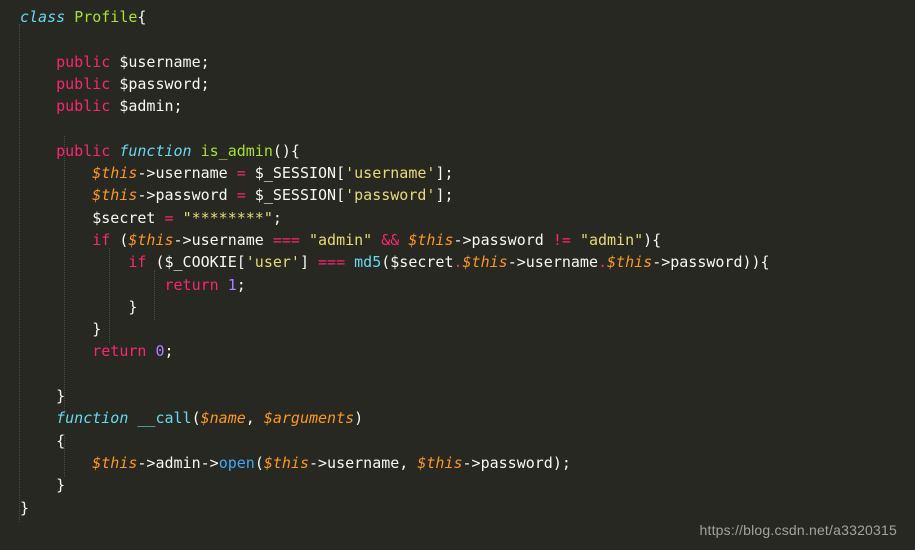 Image resolution: width=915 pixels, height=550 pixels. I want to click on code-line: $secret = "********";, so click(457, 218).